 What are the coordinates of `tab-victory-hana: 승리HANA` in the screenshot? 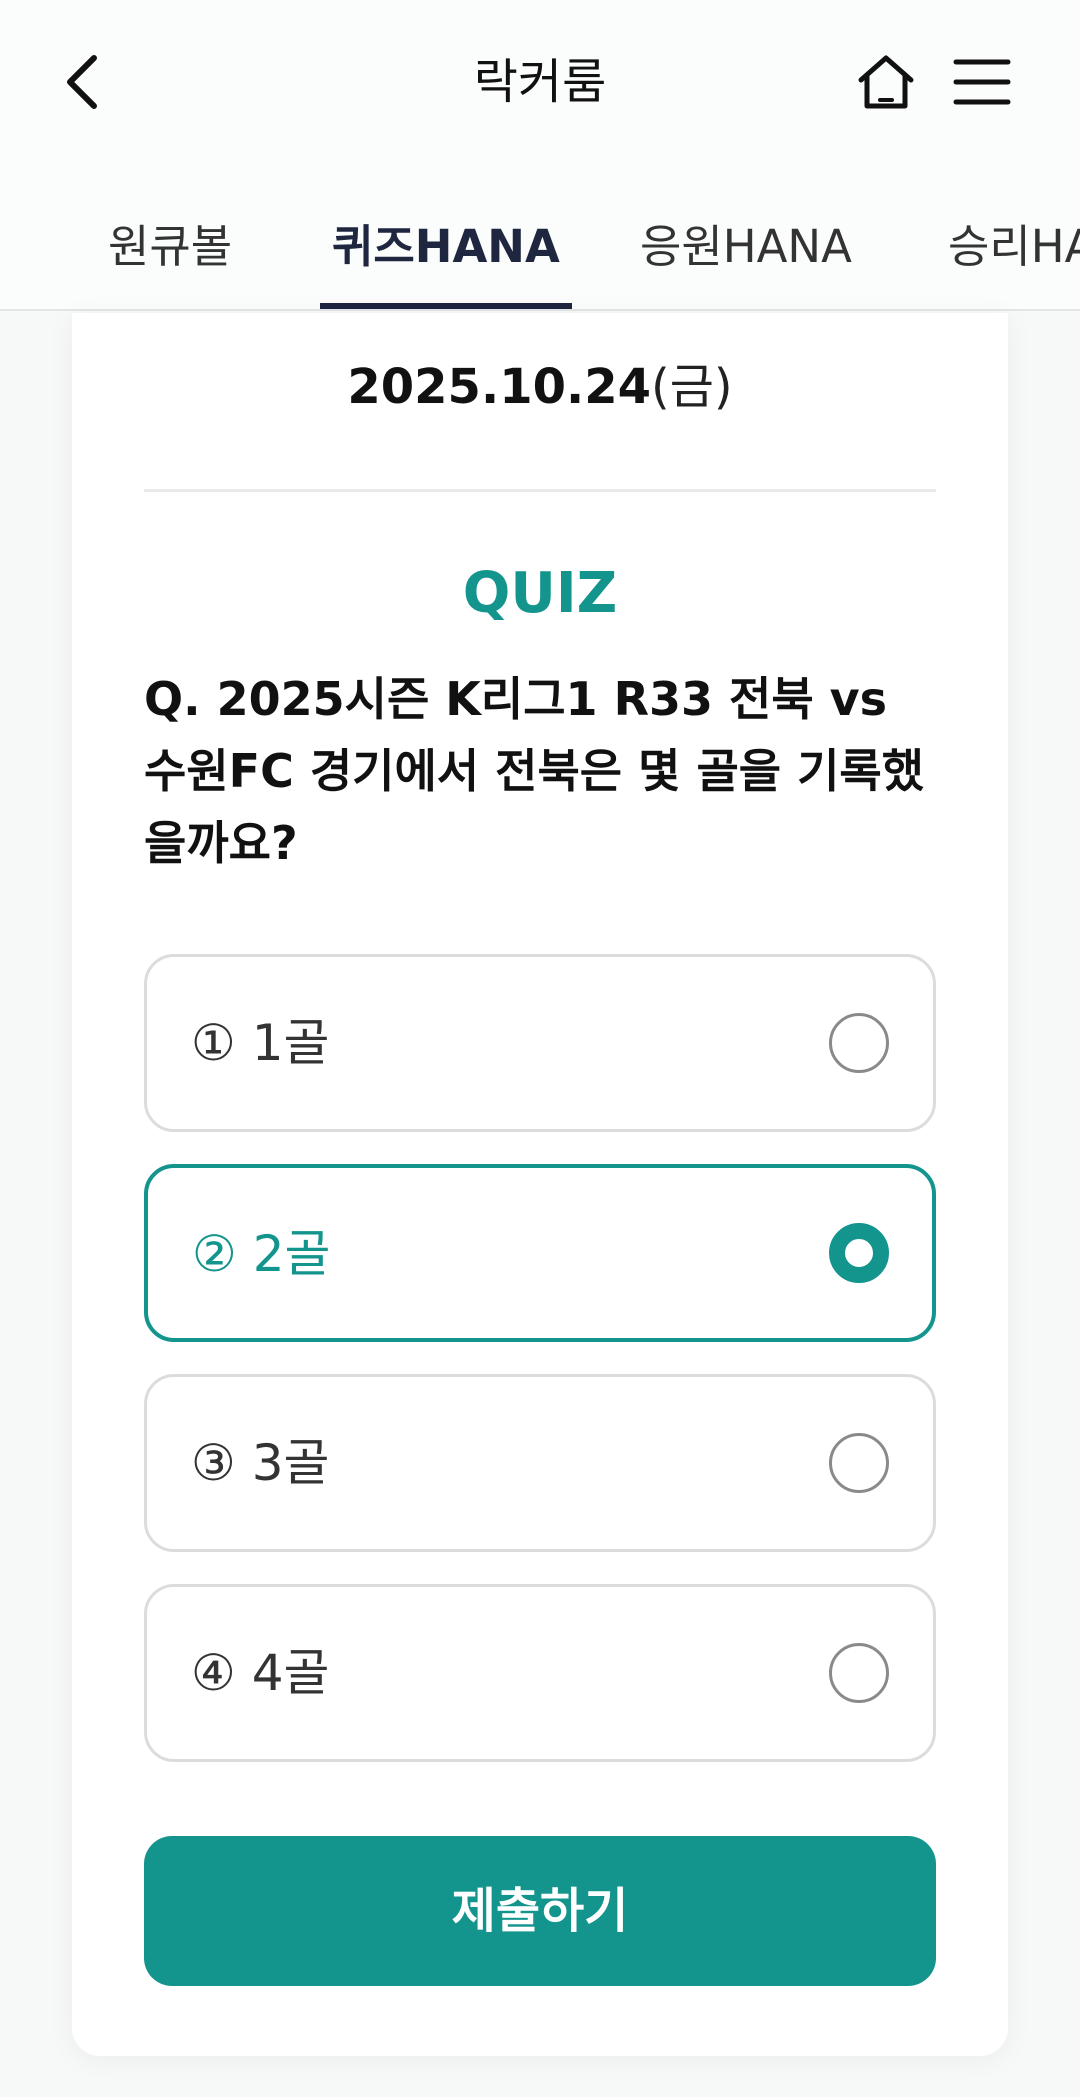 It's located at (1014, 238).